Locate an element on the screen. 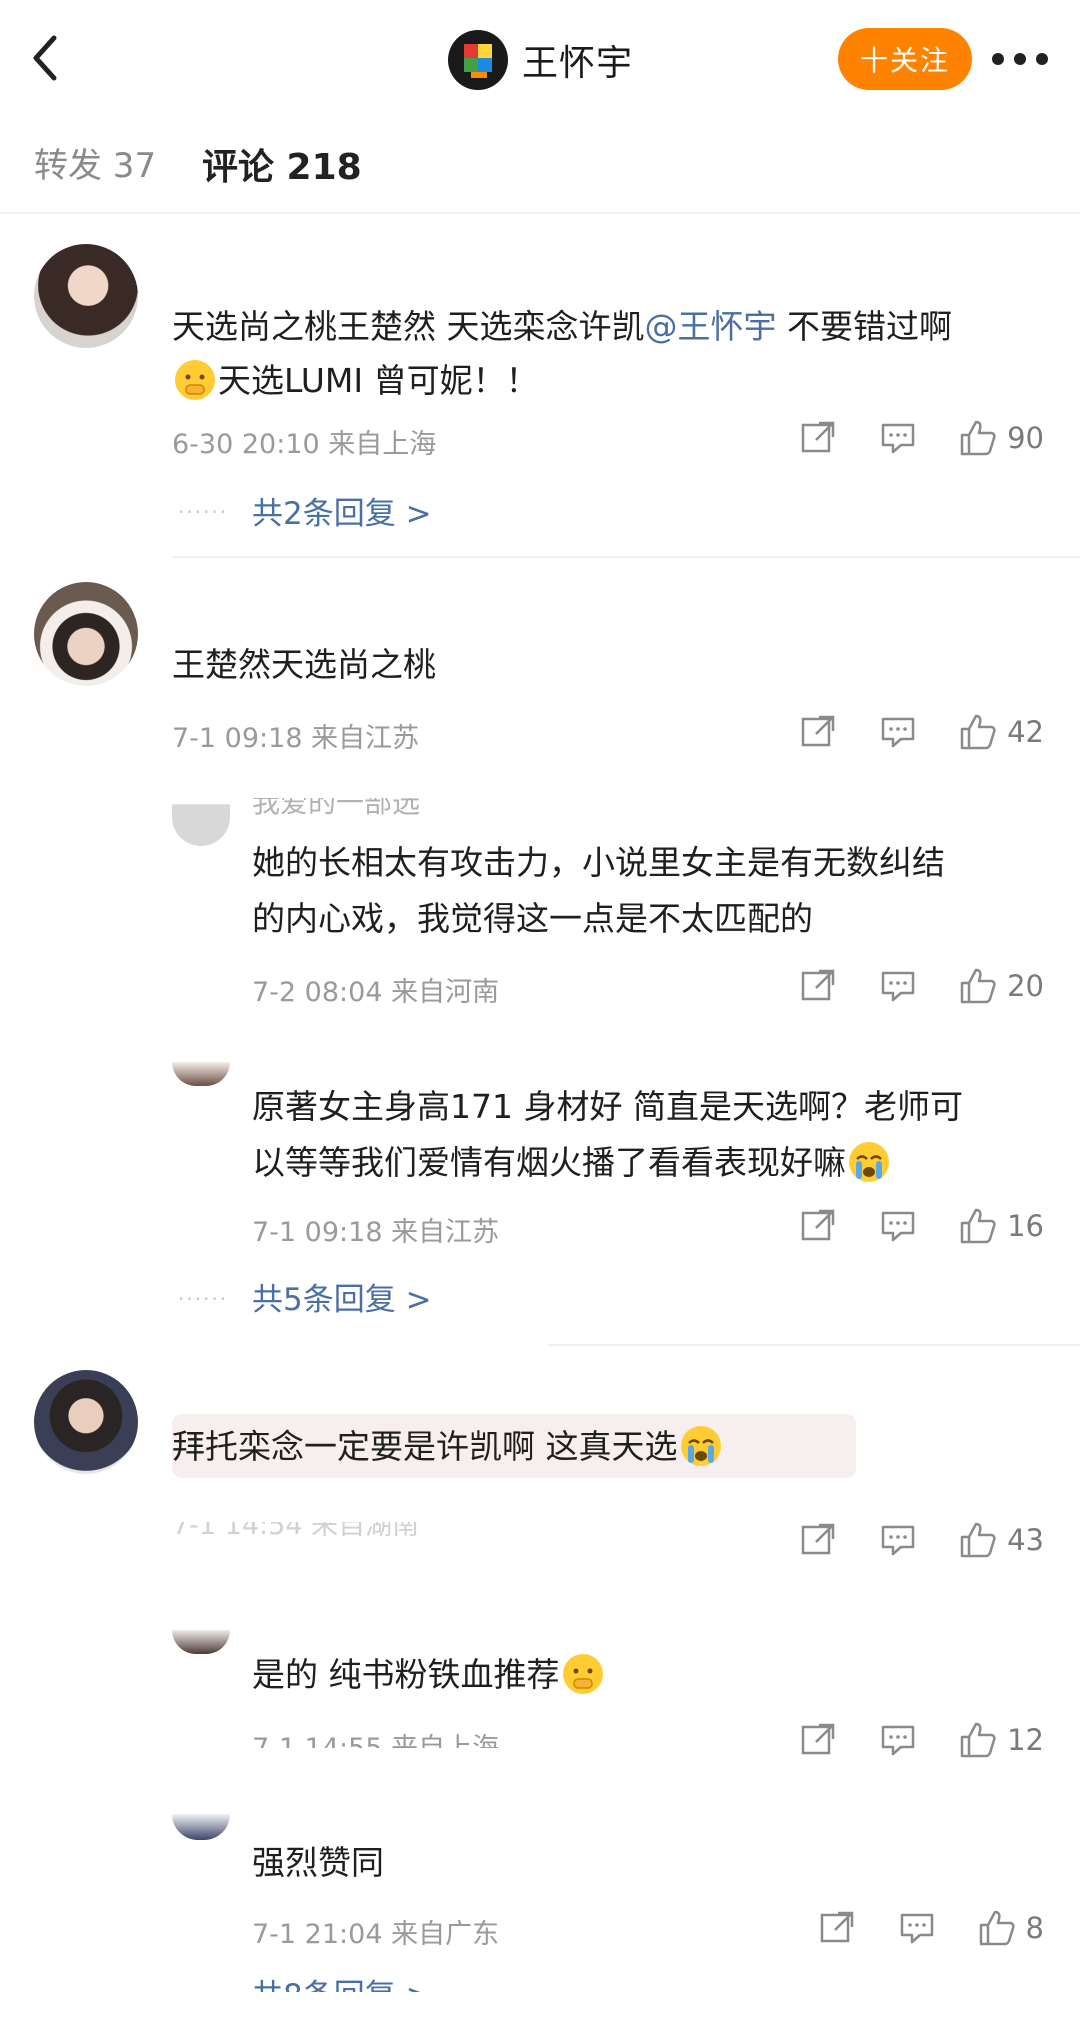 The image size is (1080, 2017). like-count: 16 is located at coordinates (1025, 1226).